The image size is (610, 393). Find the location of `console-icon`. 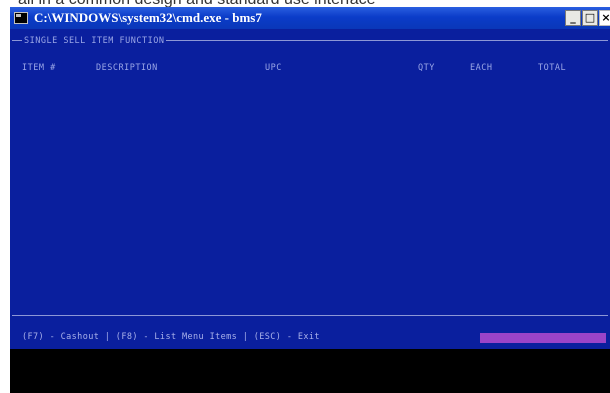

console-icon is located at coordinates (21, 18).